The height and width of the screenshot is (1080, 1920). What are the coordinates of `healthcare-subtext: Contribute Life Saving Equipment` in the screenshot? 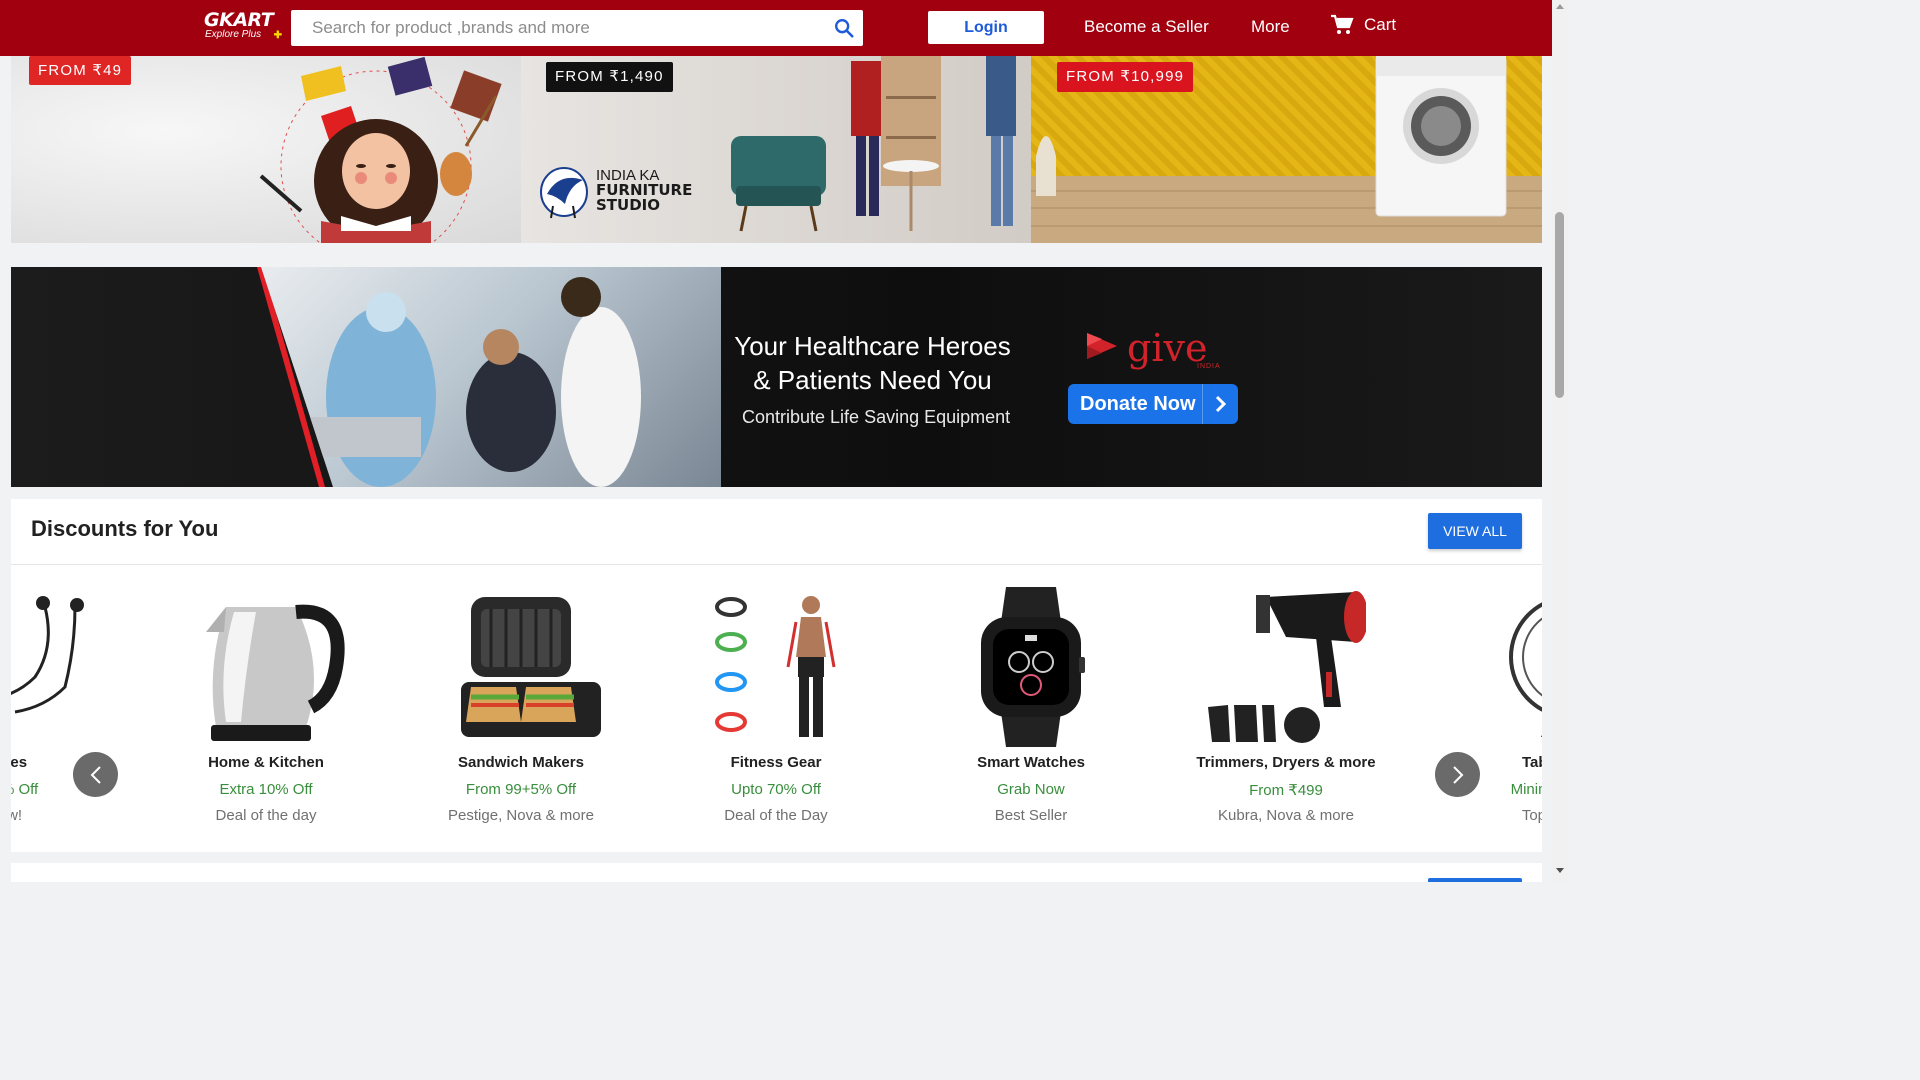 It's located at (876, 417).